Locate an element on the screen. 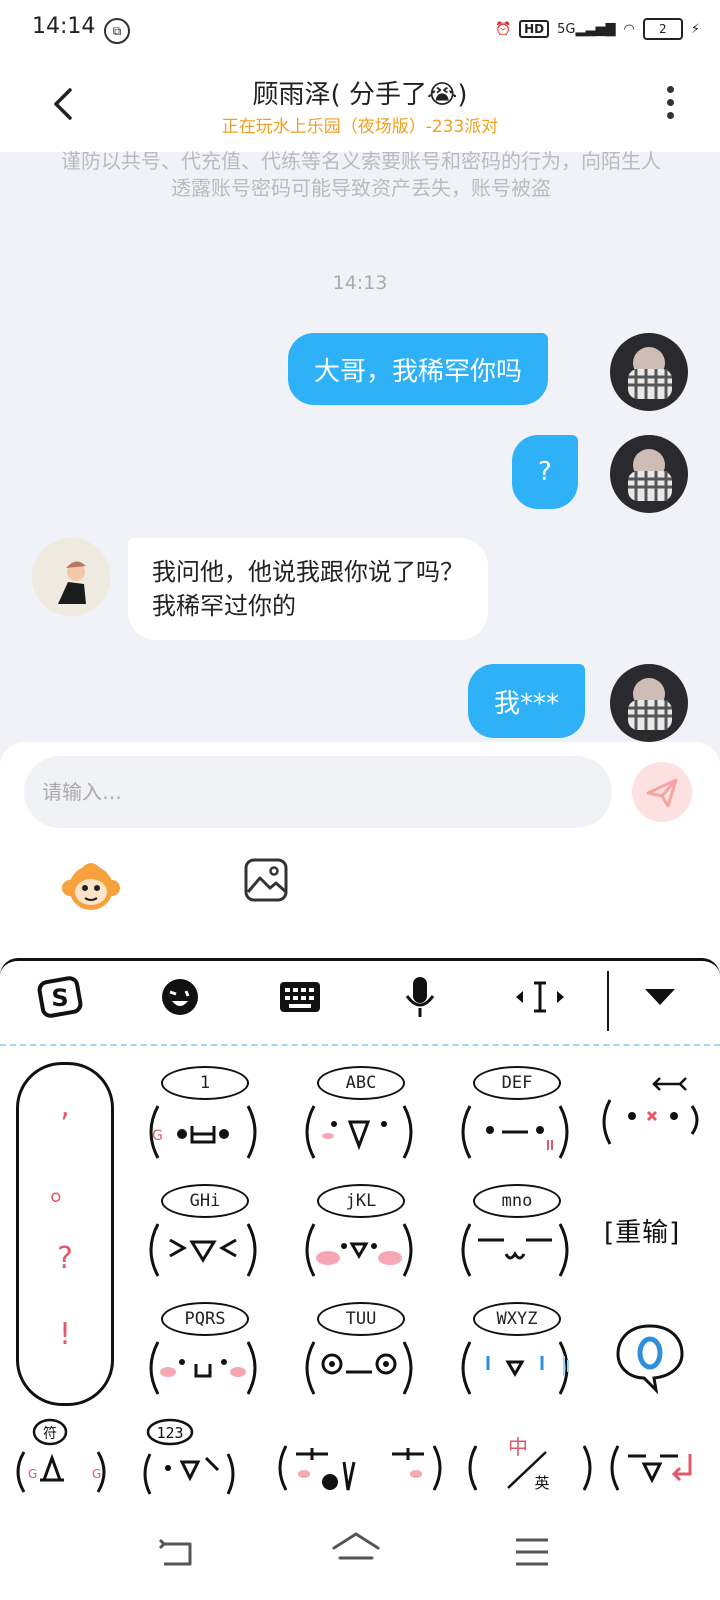 This screenshot has width=720, height=1600. keyboard-icon is located at coordinates (300, 997).